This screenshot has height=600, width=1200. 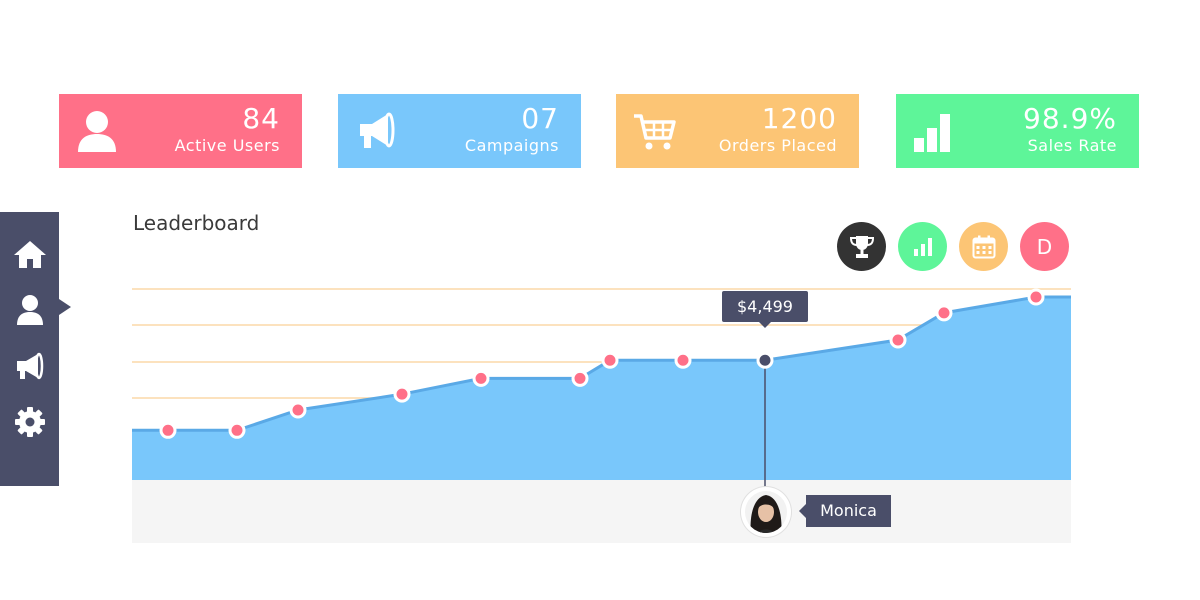 I want to click on user-photo, so click(x=766, y=512).